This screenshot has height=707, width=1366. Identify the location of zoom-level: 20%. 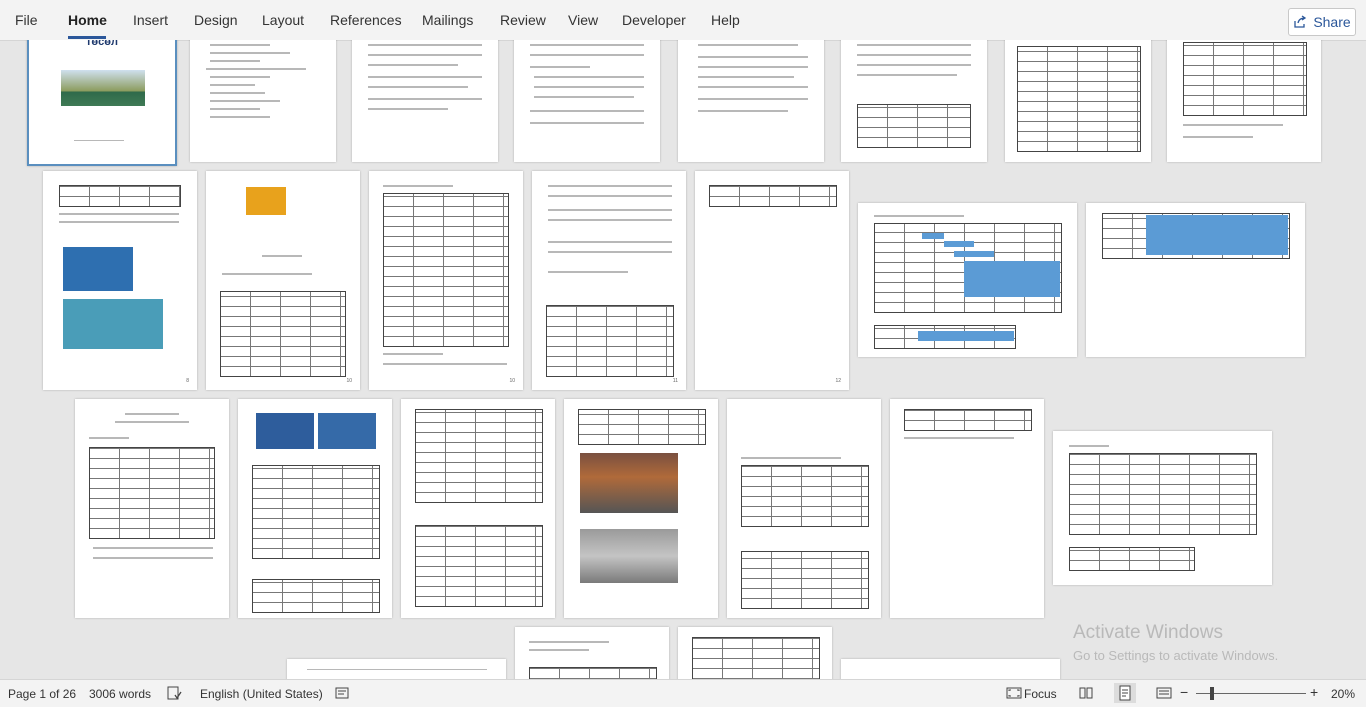
(1343, 694).